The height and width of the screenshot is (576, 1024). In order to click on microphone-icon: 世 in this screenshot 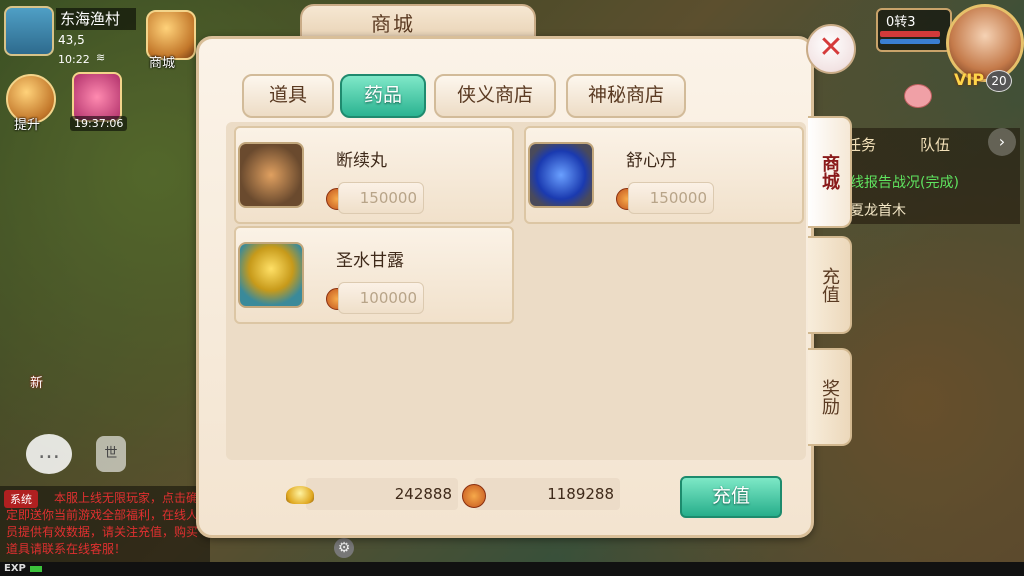, I will do `click(111, 454)`.